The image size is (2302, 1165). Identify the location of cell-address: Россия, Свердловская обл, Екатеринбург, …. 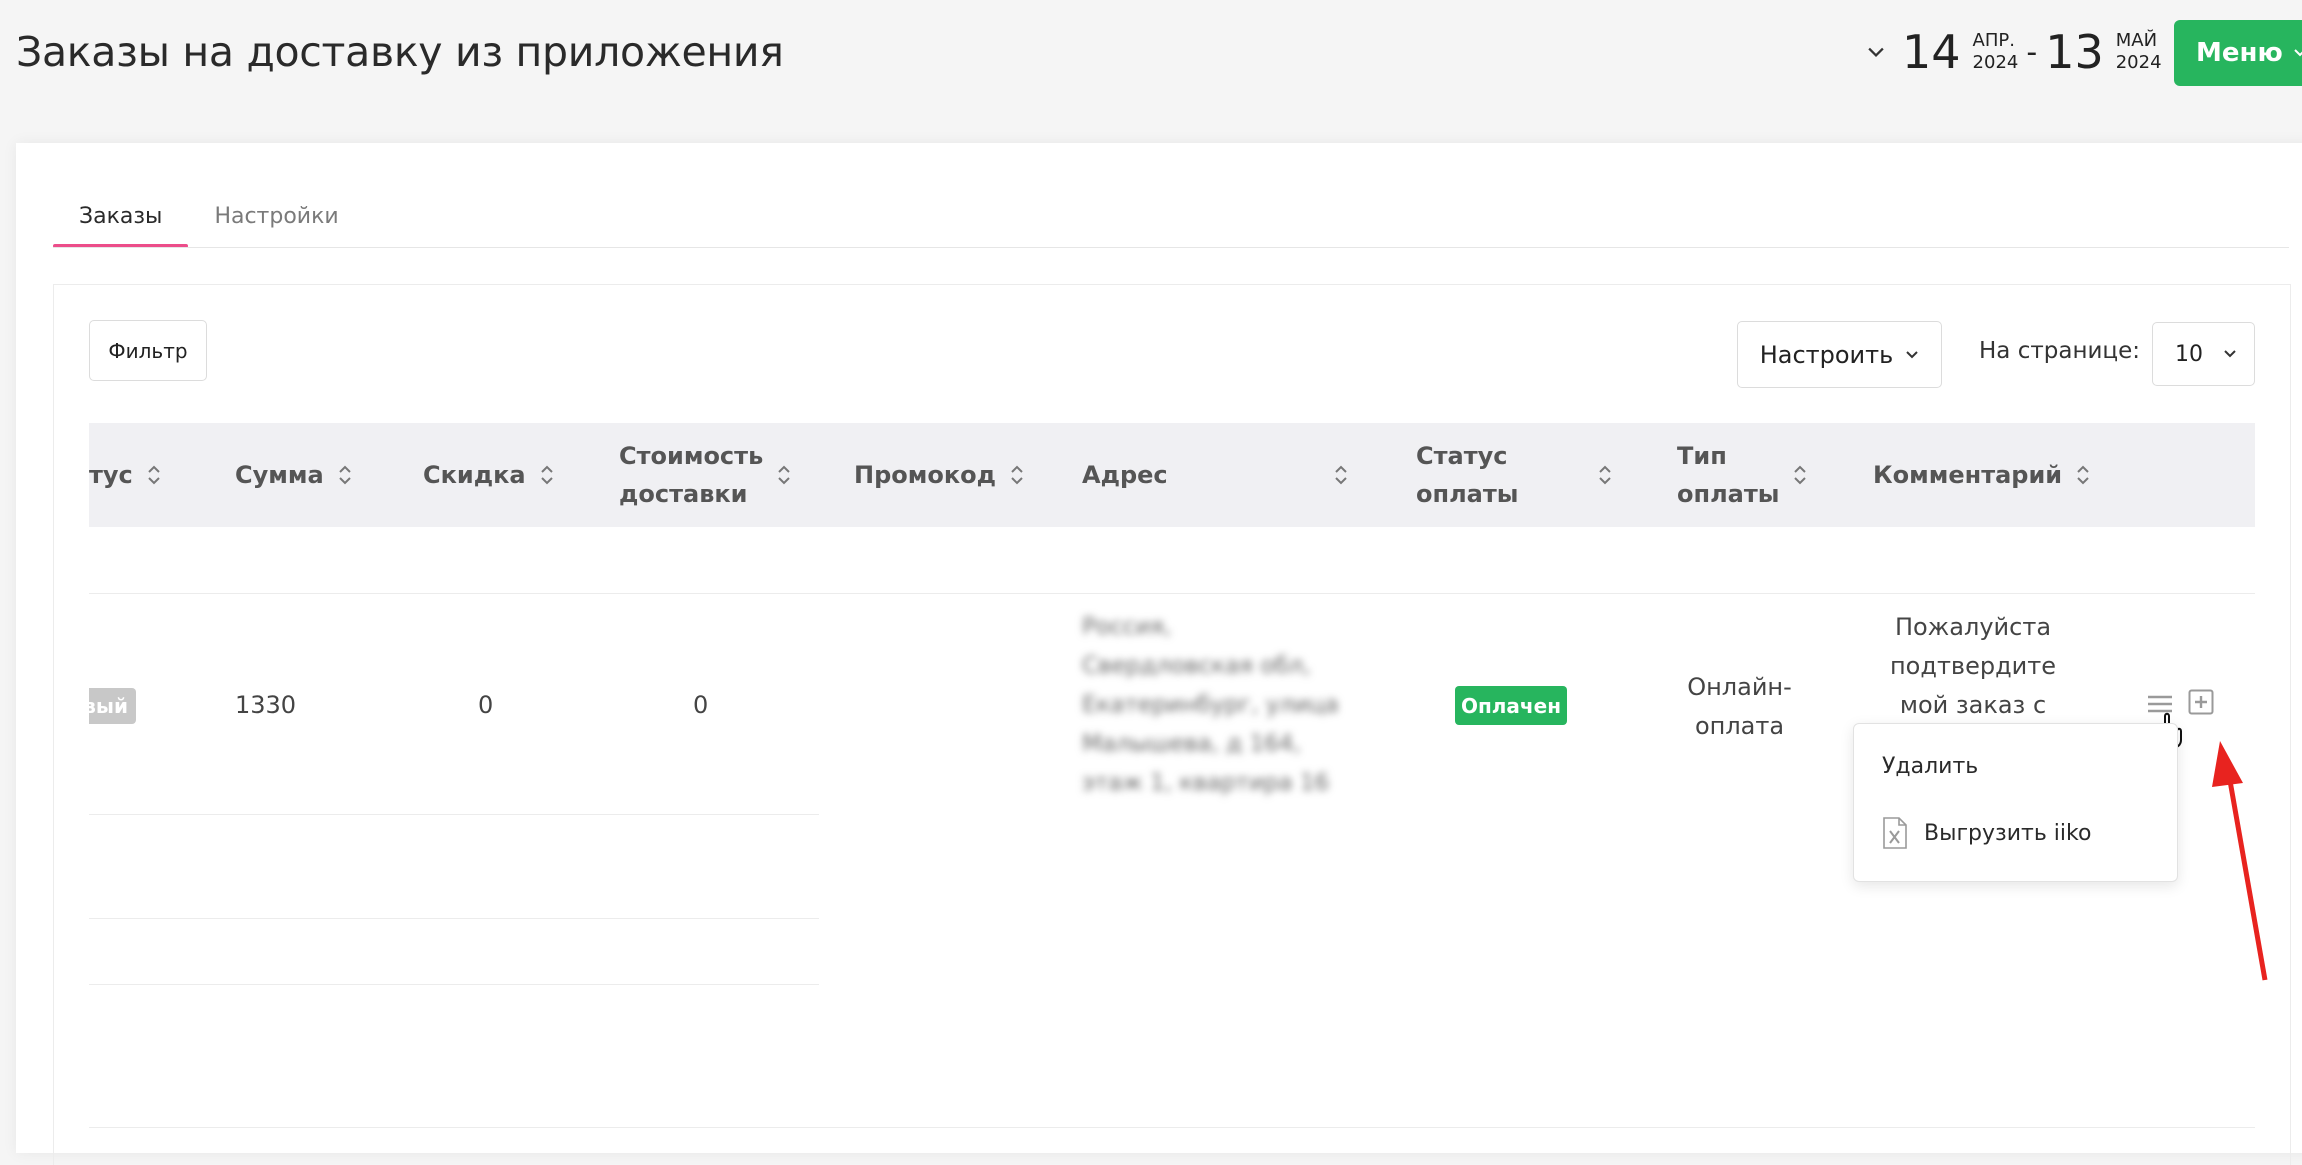
(1210, 705).